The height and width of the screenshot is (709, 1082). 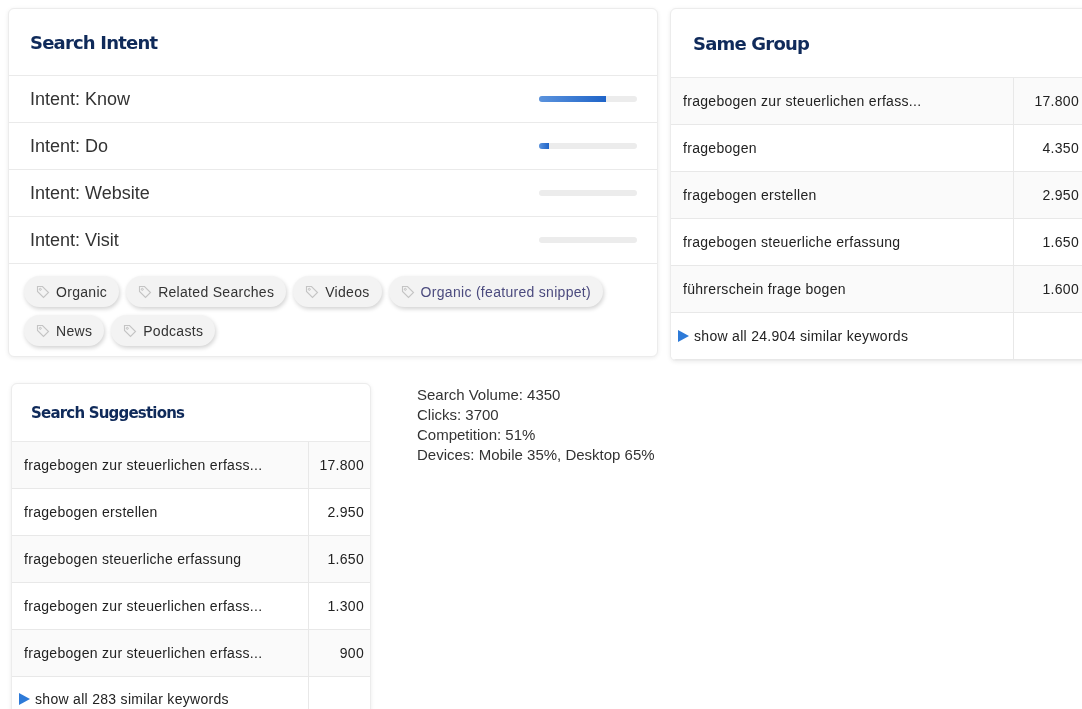 What do you see at coordinates (458, 414) in the screenshot?
I see `keyword-stat: Clicks: 3700` at bounding box center [458, 414].